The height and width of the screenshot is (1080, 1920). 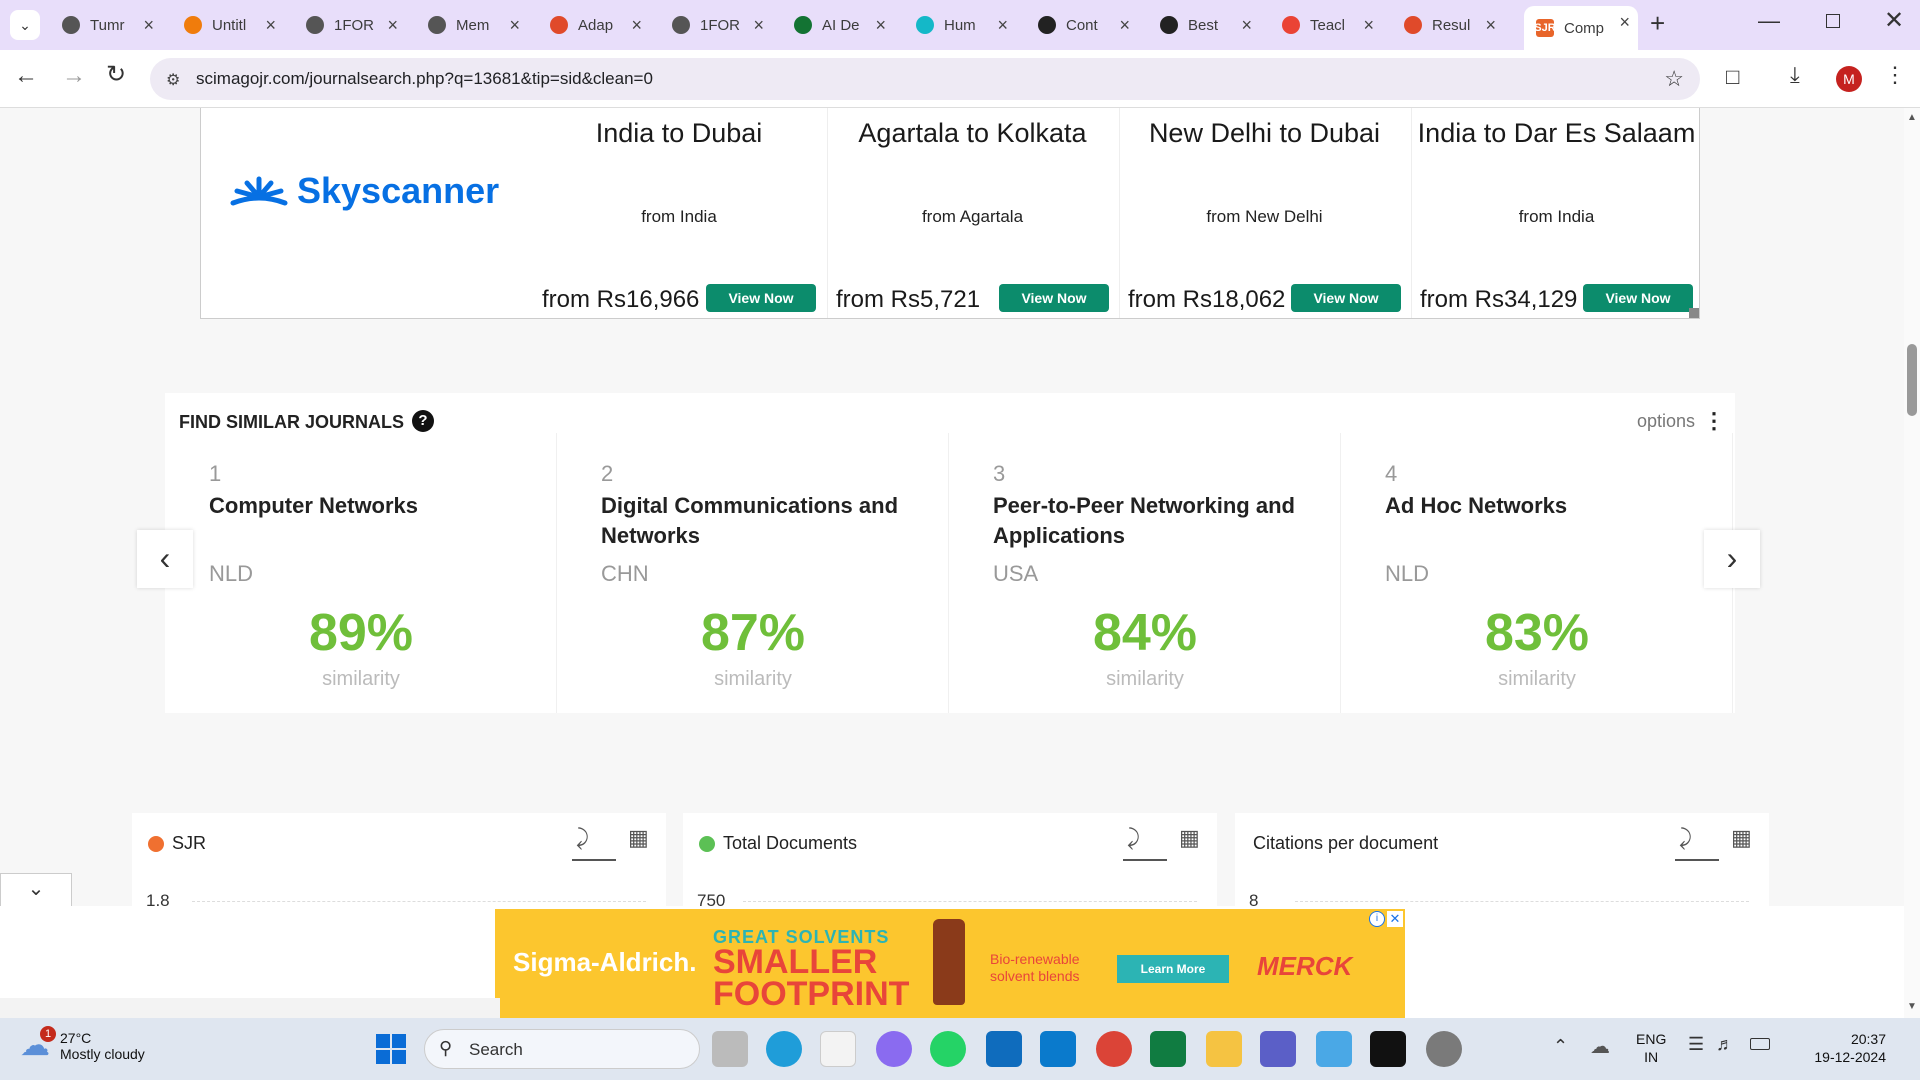 What do you see at coordinates (165, 559) in the screenshot?
I see `carousel-prev-arrow: ‹` at bounding box center [165, 559].